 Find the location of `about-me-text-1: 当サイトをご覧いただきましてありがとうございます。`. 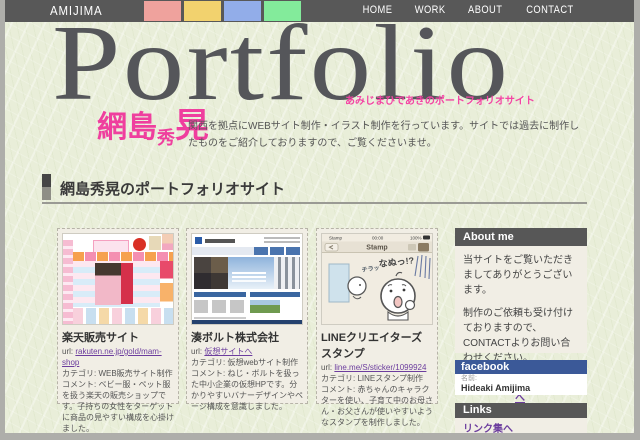

about-me-text-1: 当サイトをご覧いただきましてありがとうございます。 is located at coordinates (518, 275).